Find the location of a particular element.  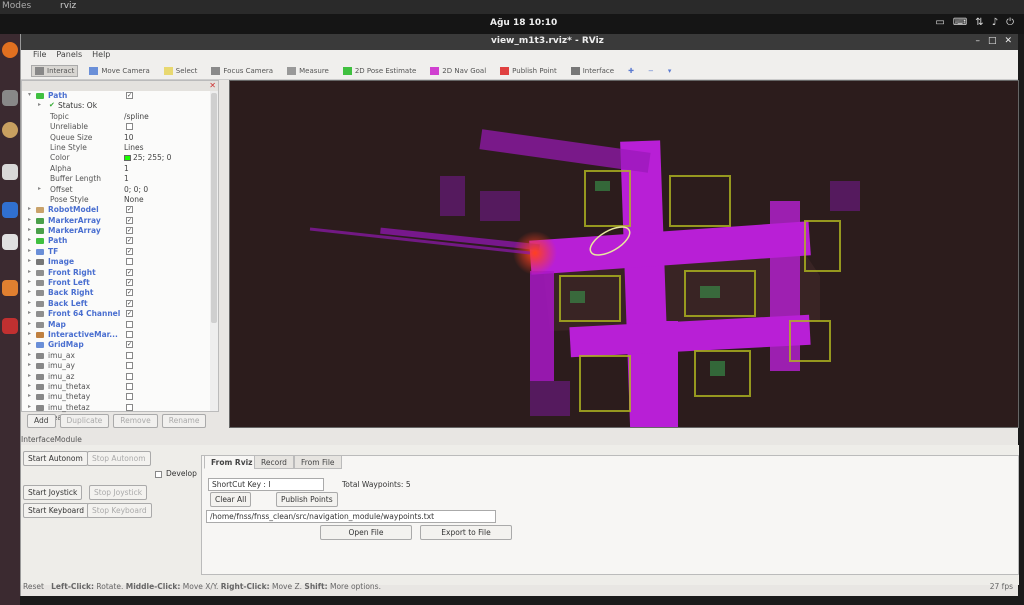

display-item-path: ▾ Path ✓ is located at coordinates (120, 96).